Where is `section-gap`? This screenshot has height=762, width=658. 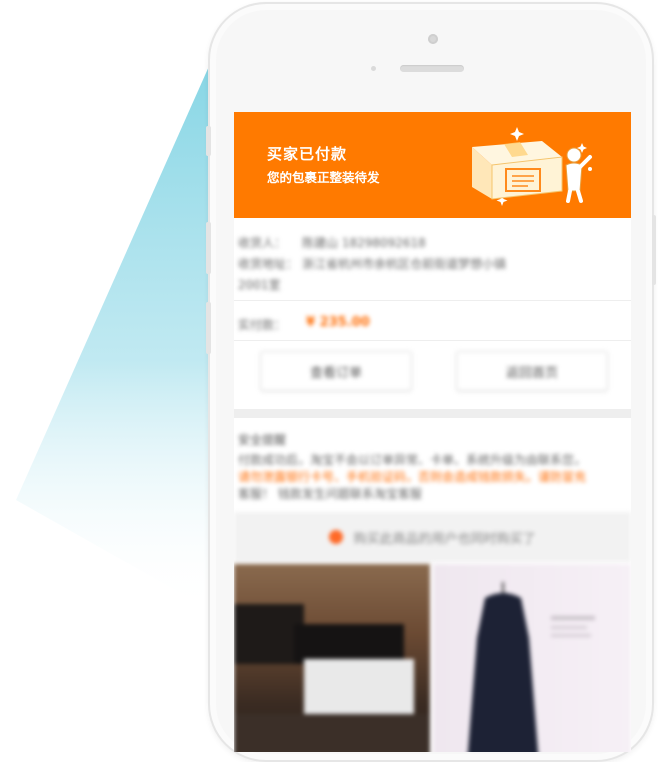
section-gap is located at coordinates (432, 413).